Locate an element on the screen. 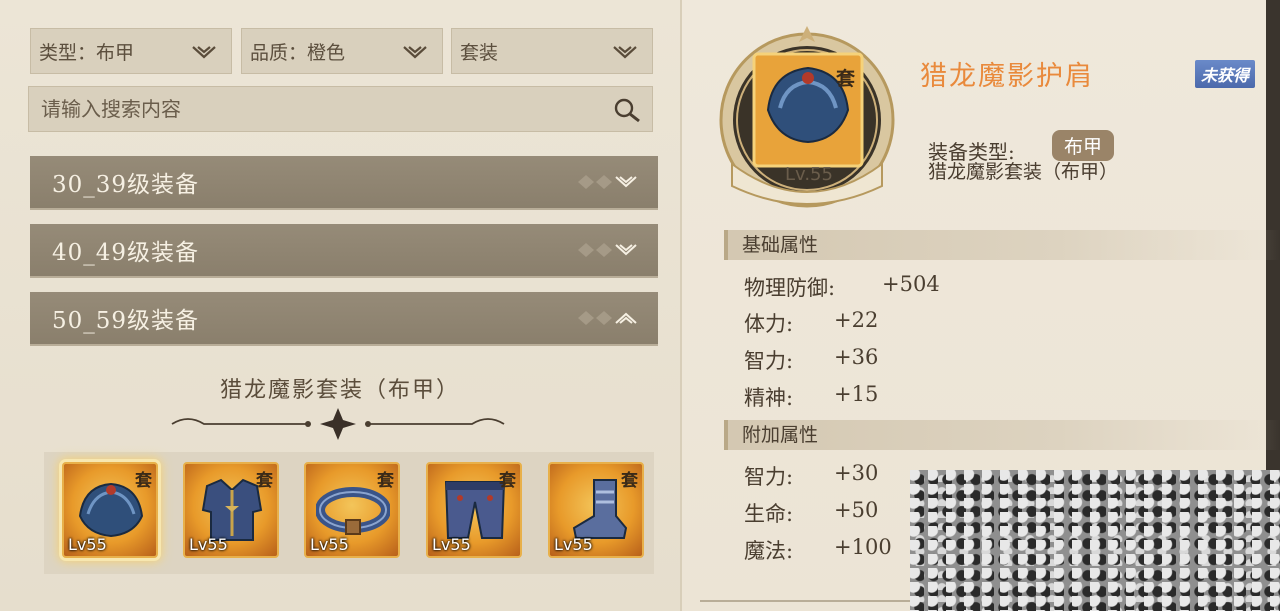 The image size is (1280, 611). attribute-key: 魔法: is located at coordinates (769, 551).